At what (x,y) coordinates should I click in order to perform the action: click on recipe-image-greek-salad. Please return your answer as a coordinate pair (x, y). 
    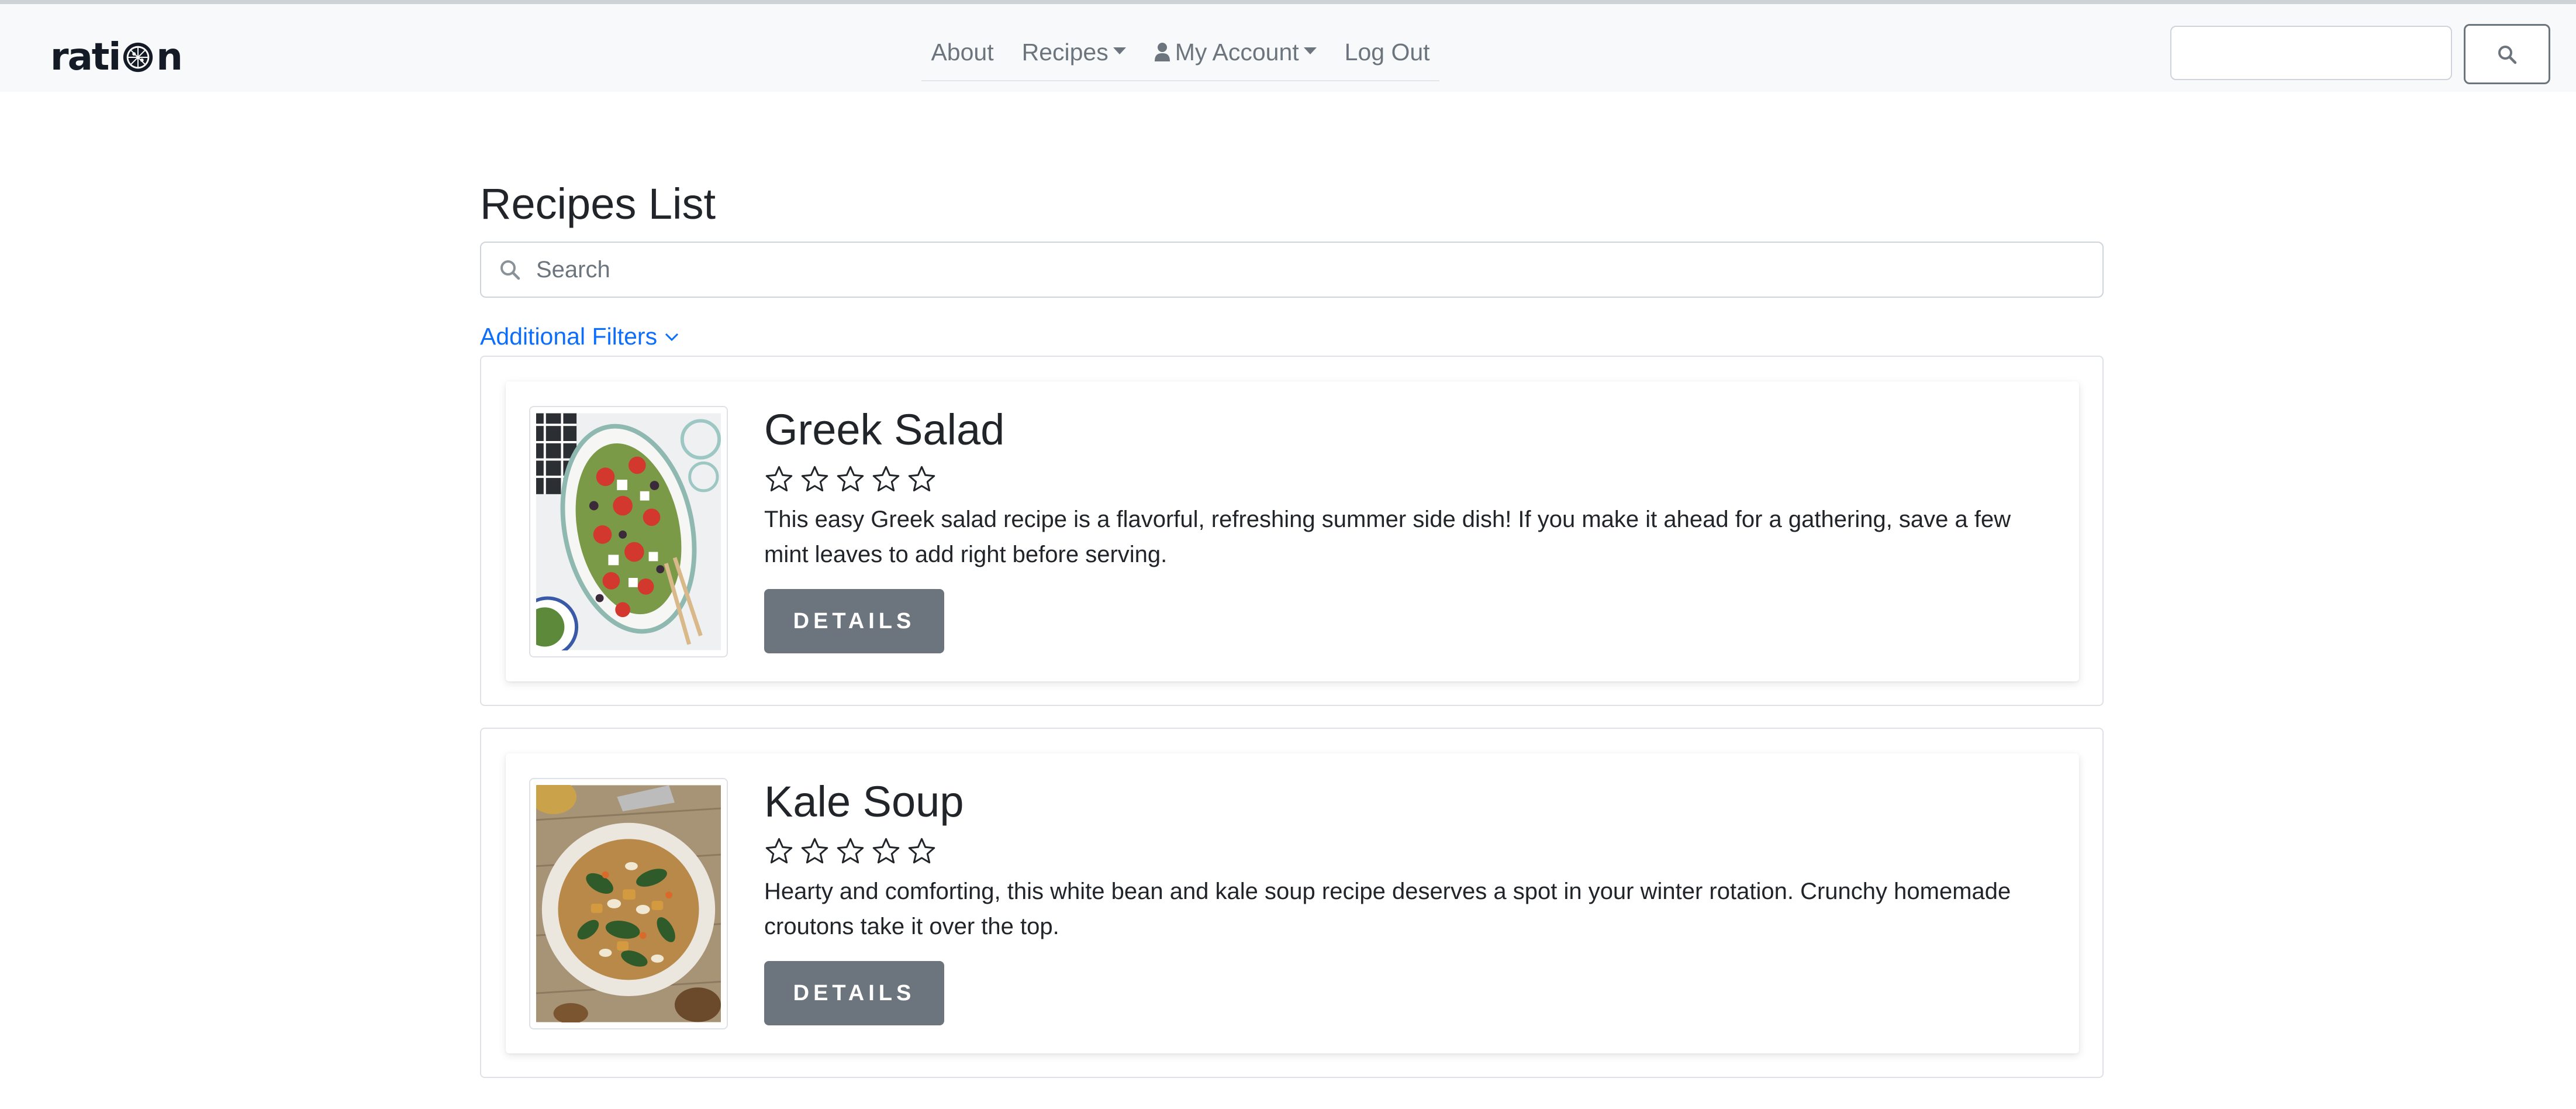
    Looking at the image, I should click on (628, 531).